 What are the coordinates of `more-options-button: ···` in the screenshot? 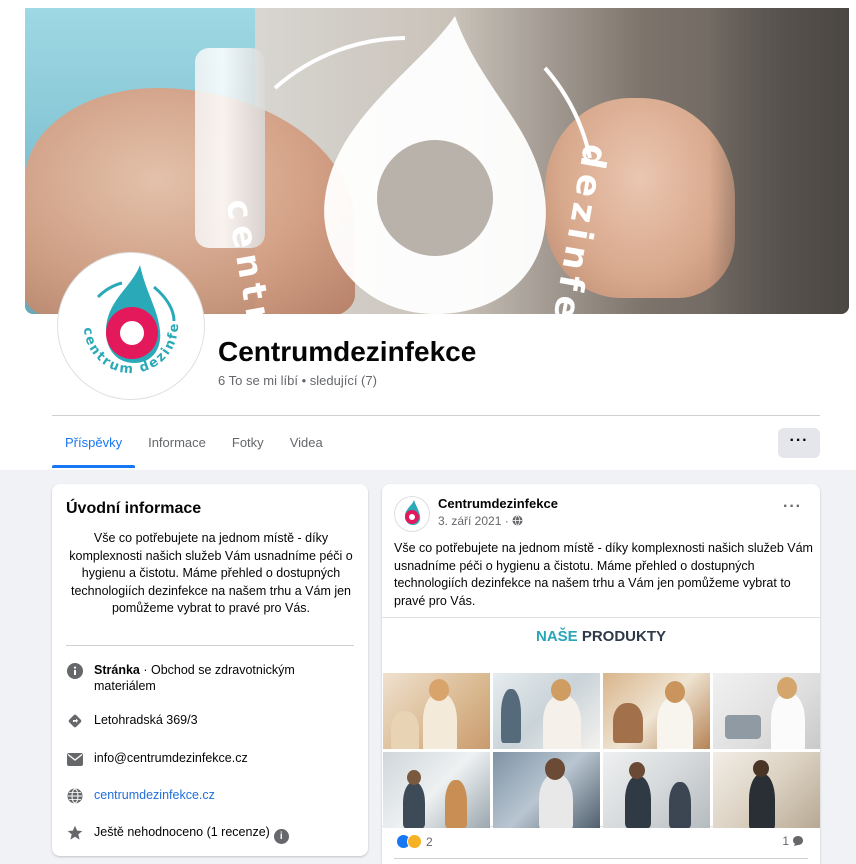 It's located at (799, 443).